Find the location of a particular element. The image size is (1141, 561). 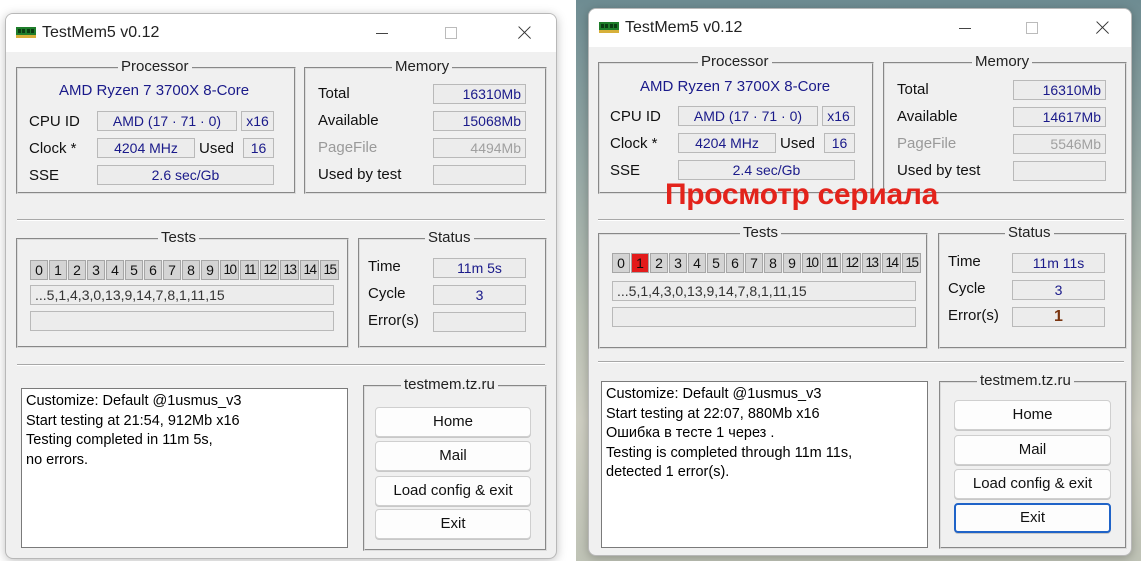

log-line: Ошибка в тесте 1 через . is located at coordinates (690, 433).